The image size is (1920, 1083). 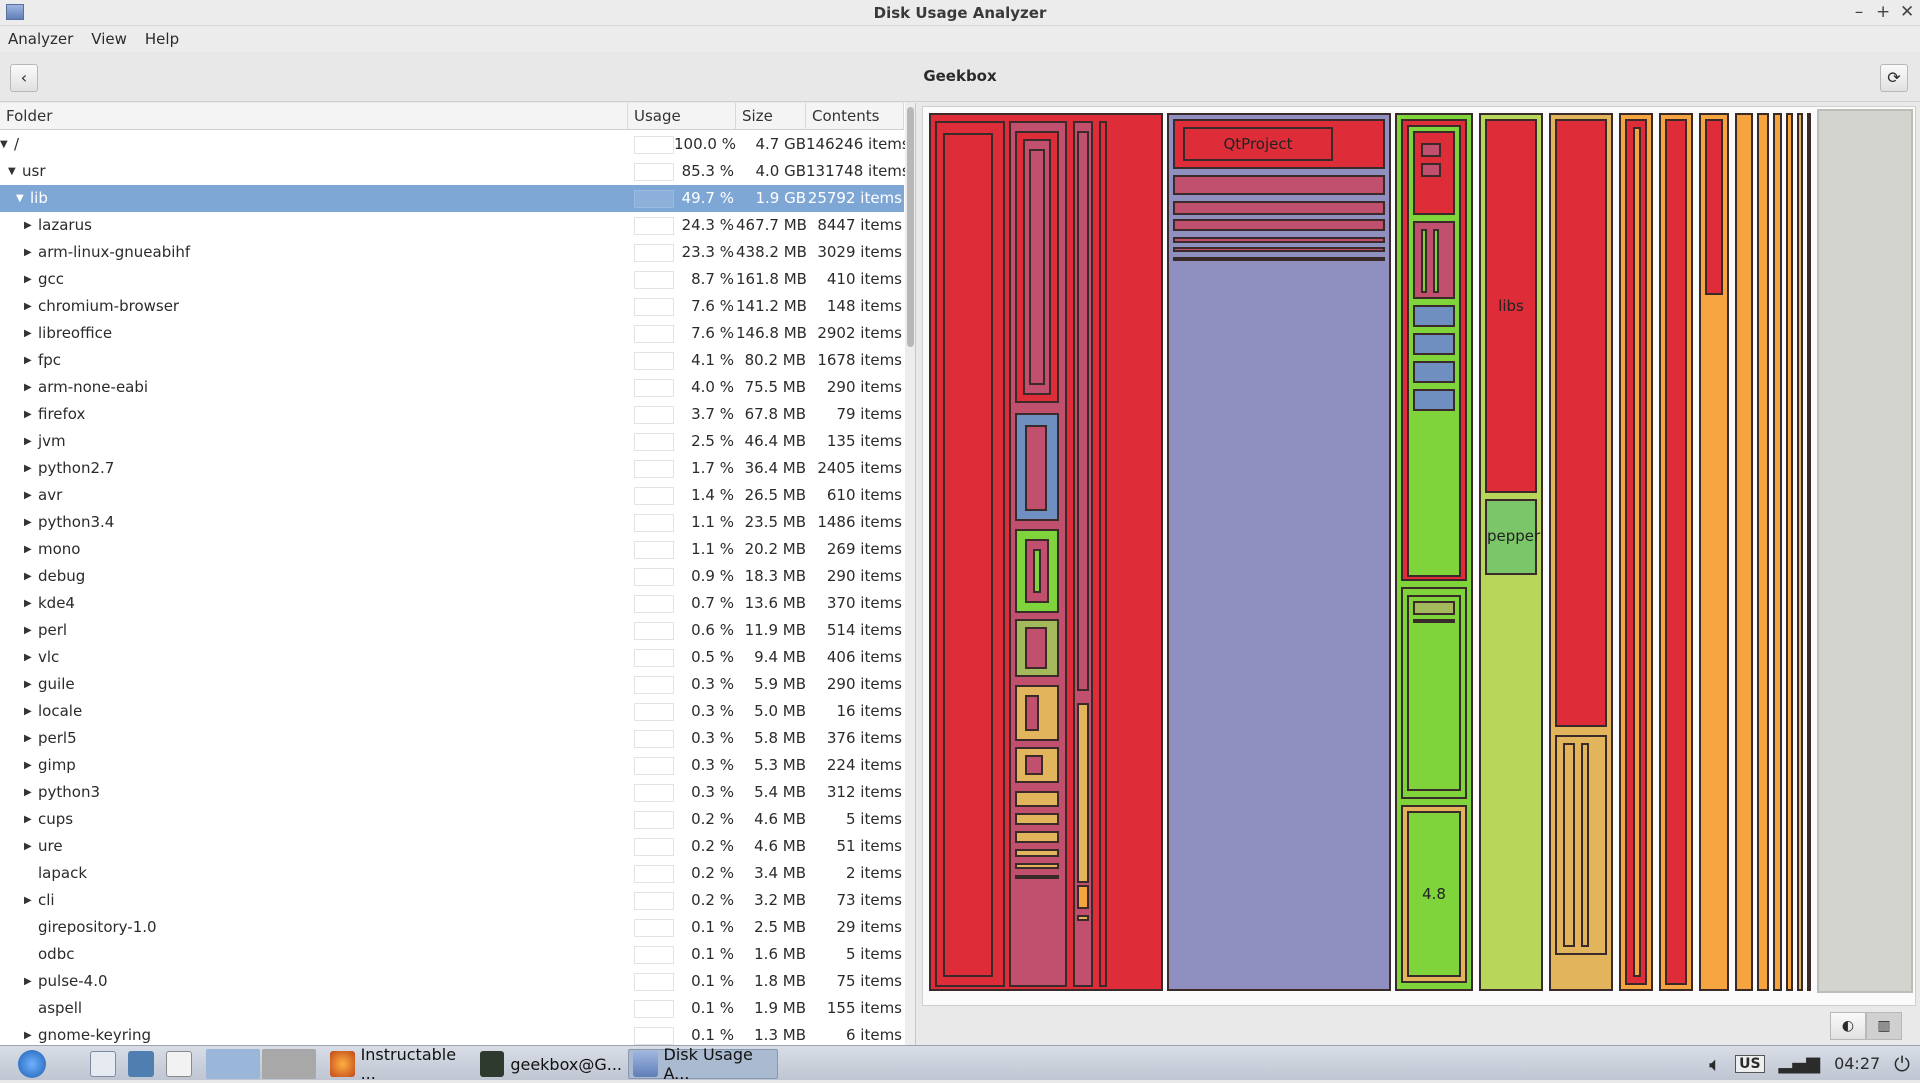 What do you see at coordinates (1809, 552) in the screenshot?
I see `treemap-debug` at bounding box center [1809, 552].